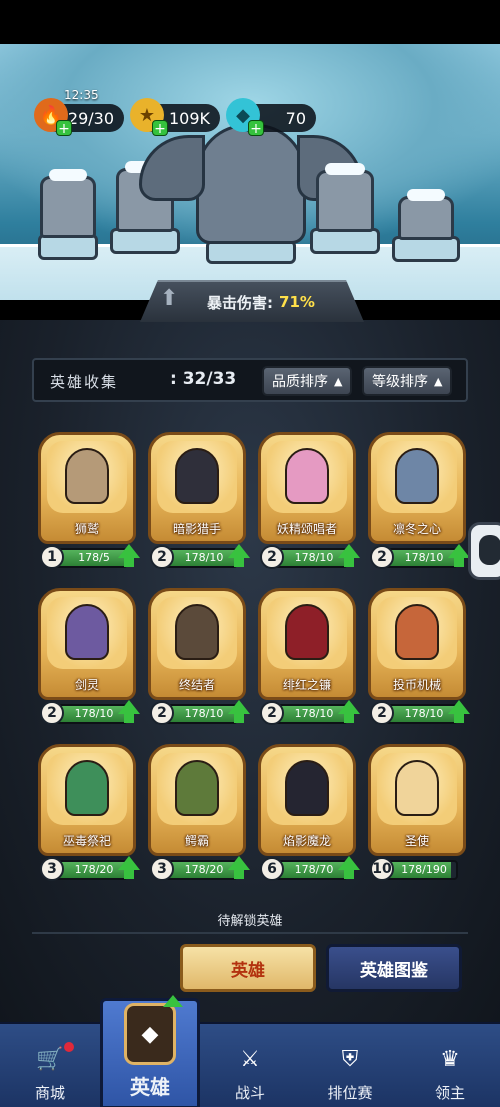  I want to click on gem-counter: ◆ + 70, so click(271, 117).